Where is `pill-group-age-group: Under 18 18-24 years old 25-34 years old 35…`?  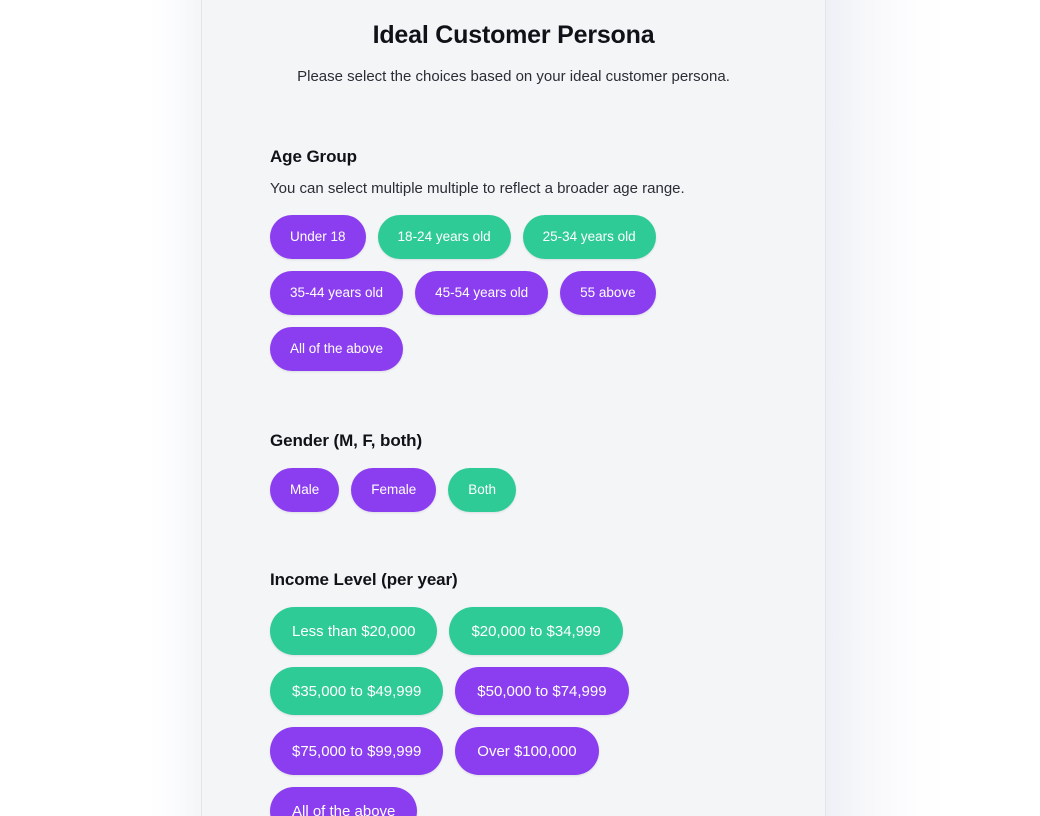
pill-group-age-group: Under 18 18-24 years old 25-34 years old 35… is located at coordinates (470, 293).